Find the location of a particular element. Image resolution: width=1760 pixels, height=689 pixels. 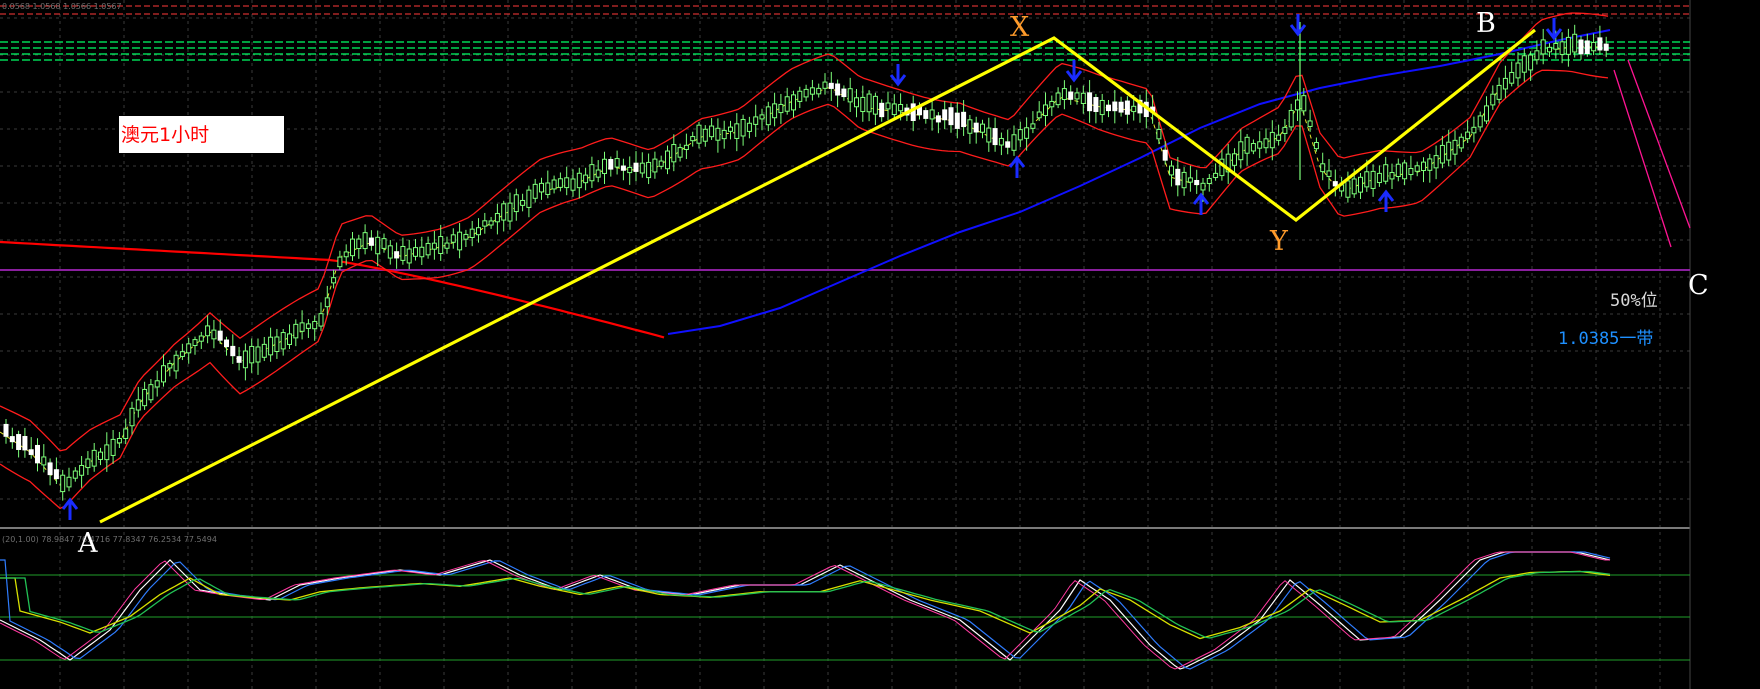

note-price-level: 1.0385一带 is located at coordinates (1606, 339).